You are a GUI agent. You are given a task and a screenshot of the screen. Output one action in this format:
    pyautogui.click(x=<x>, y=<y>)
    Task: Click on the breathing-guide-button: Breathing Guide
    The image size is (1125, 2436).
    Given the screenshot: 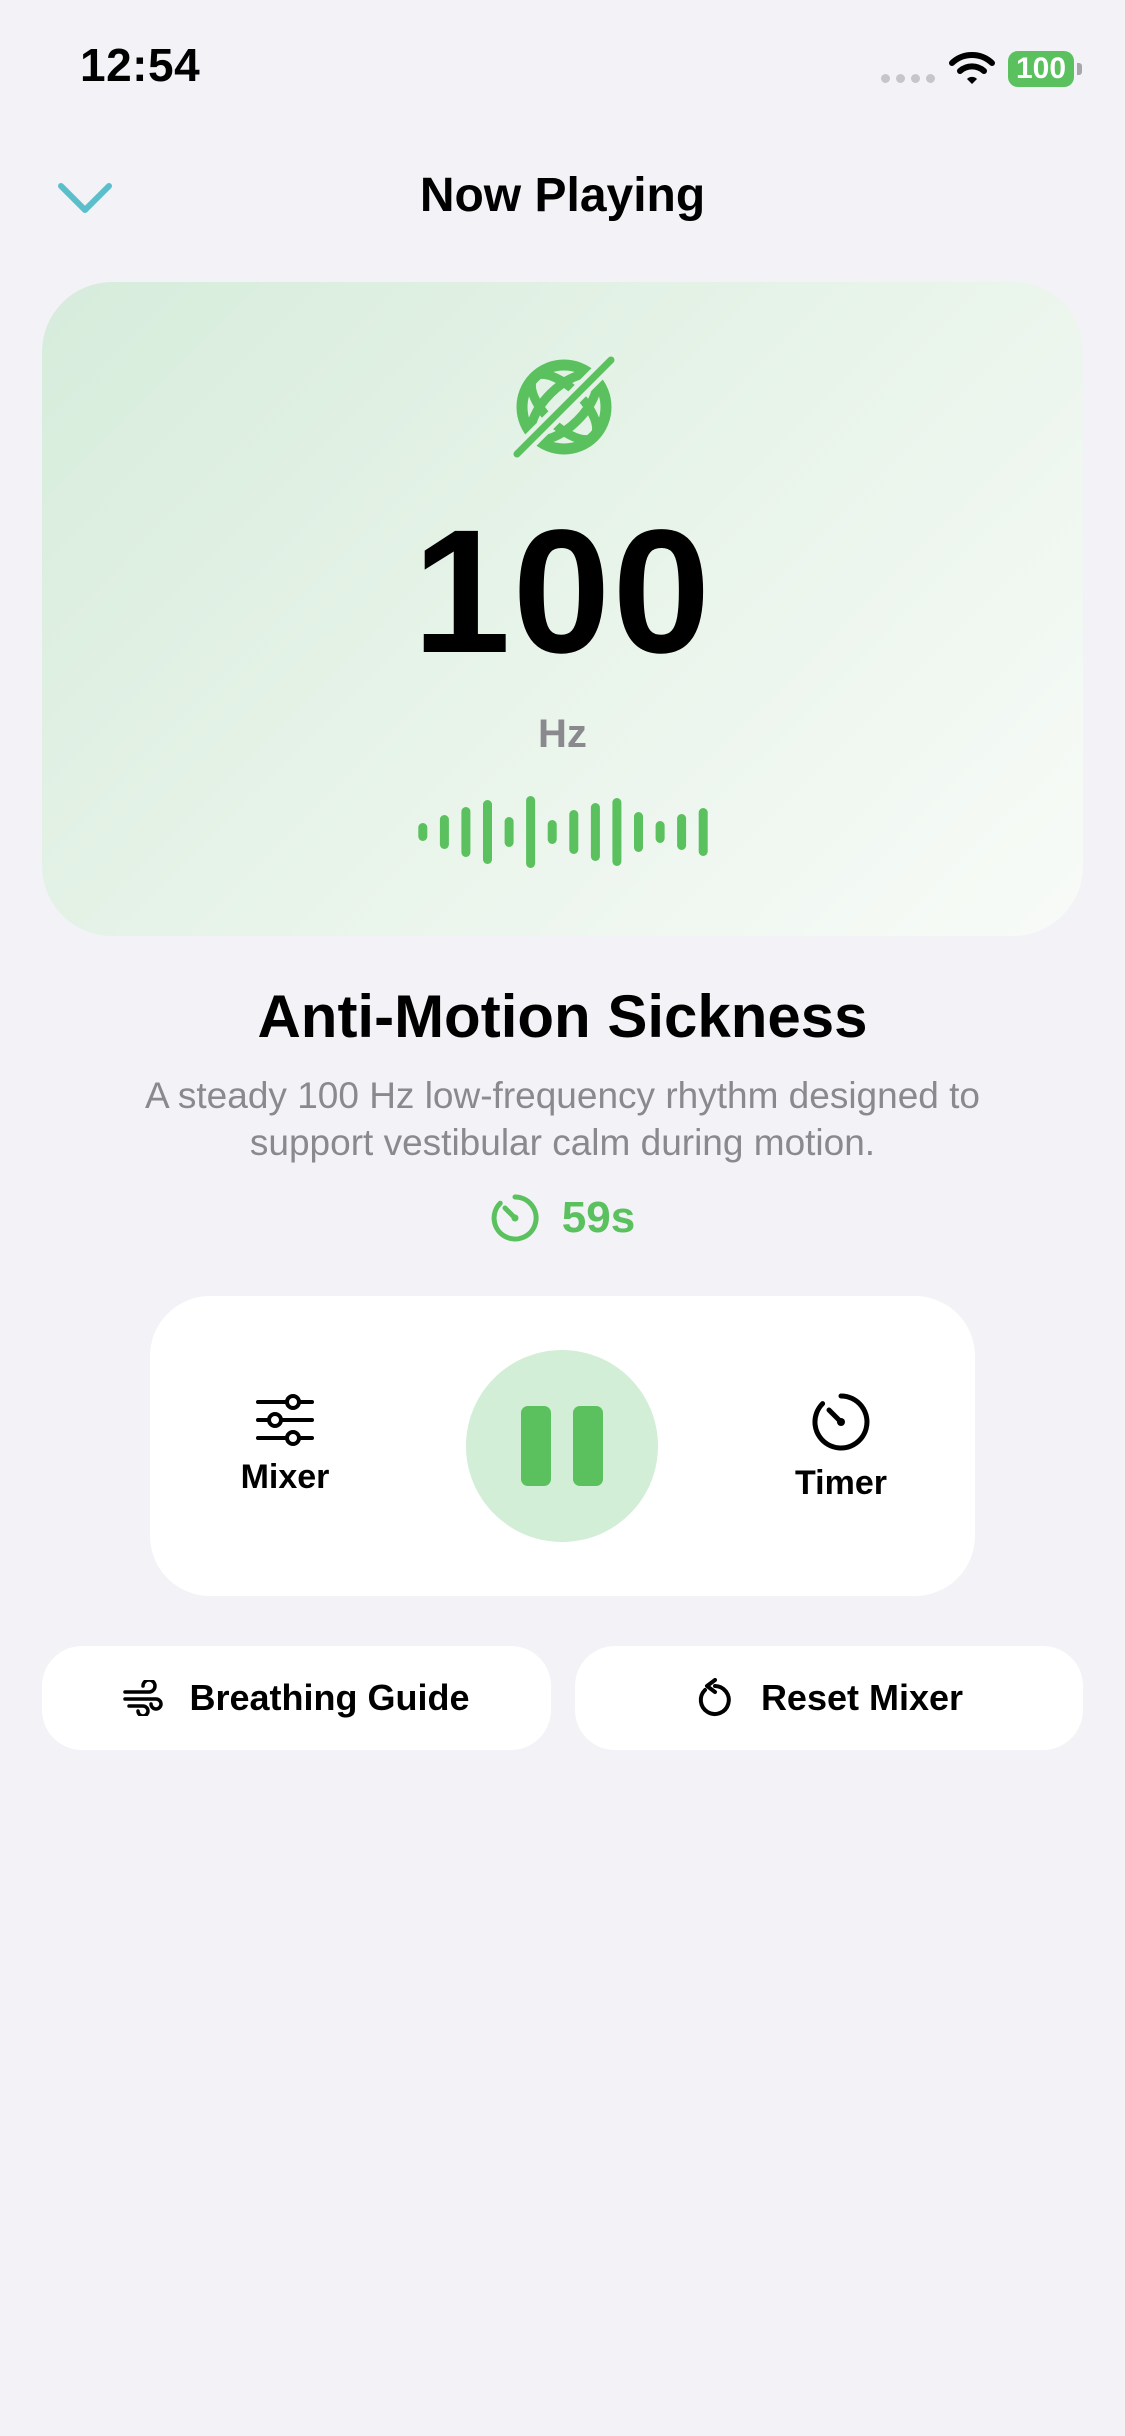 What is the action you would take?
    pyautogui.click(x=296, y=1698)
    